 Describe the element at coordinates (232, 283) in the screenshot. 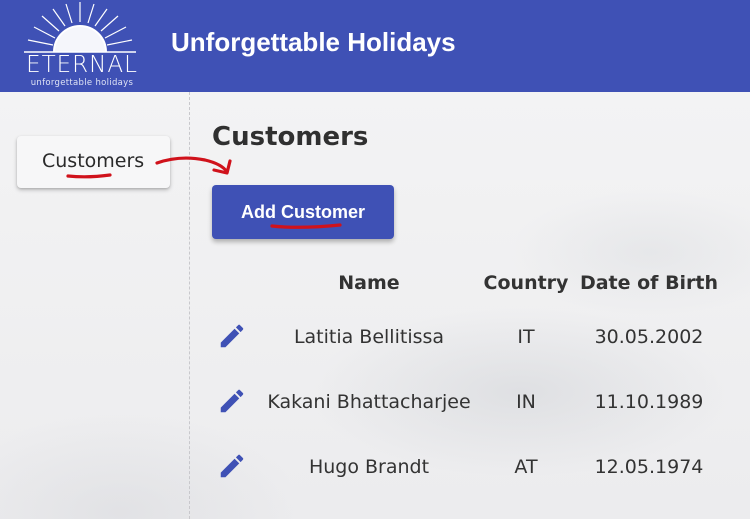

I see `column-header-edit` at that location.